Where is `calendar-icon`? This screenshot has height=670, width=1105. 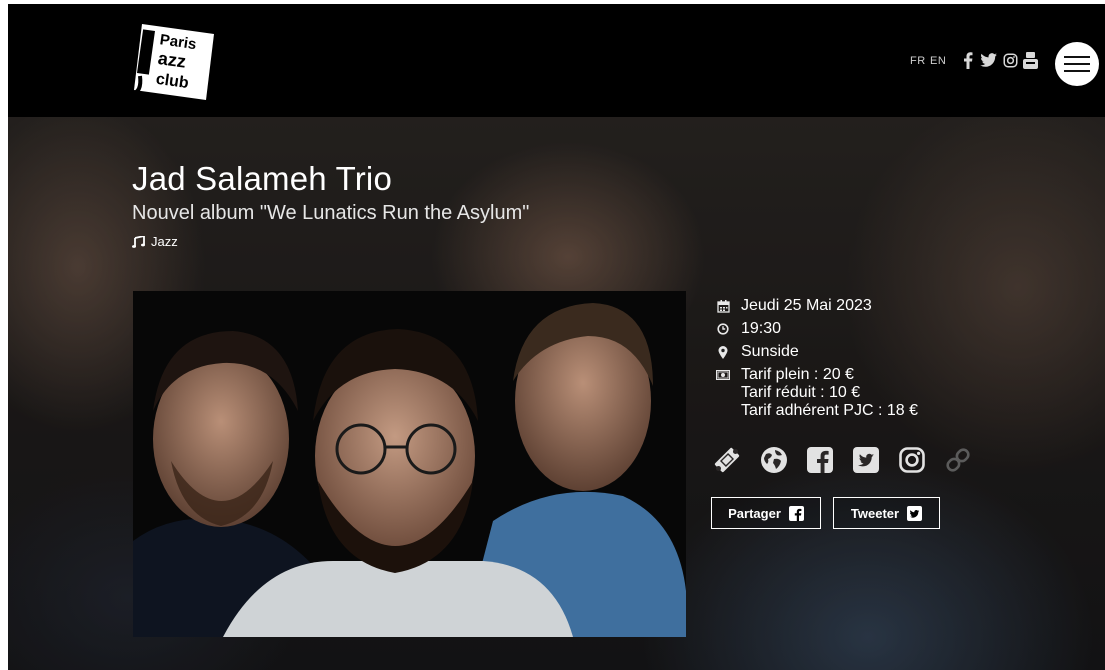 calendar-icon is located at coordinates (723, 306).